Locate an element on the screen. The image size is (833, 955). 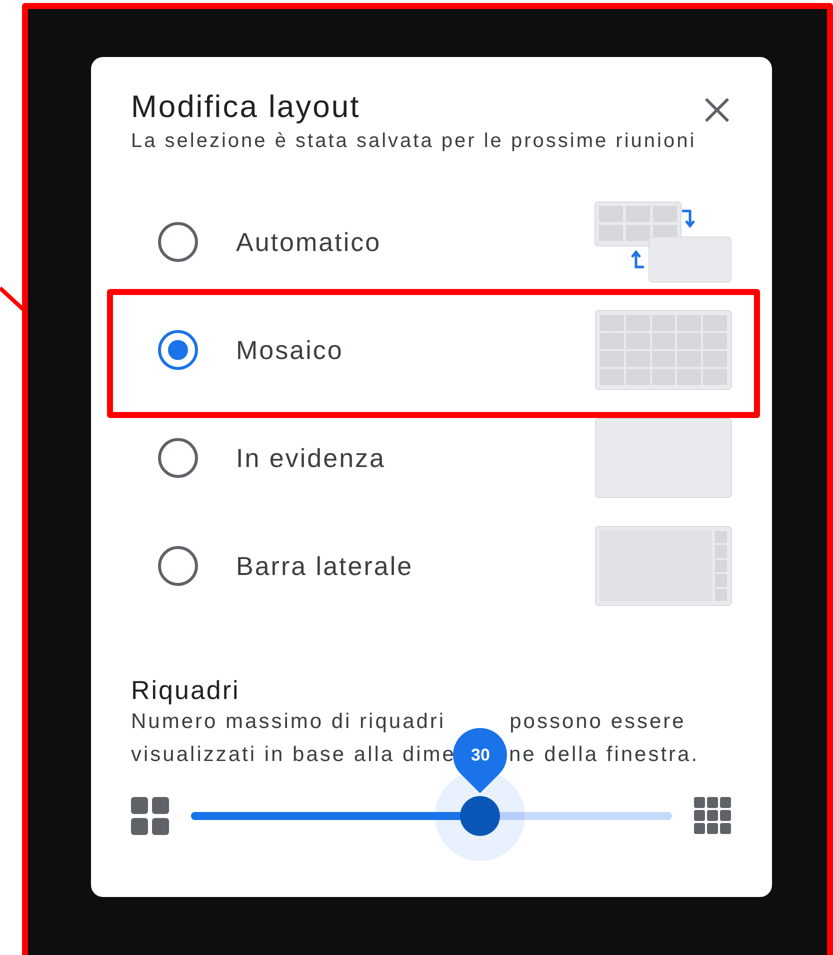
auto-layout-icon is located at coordinates (663, 242).